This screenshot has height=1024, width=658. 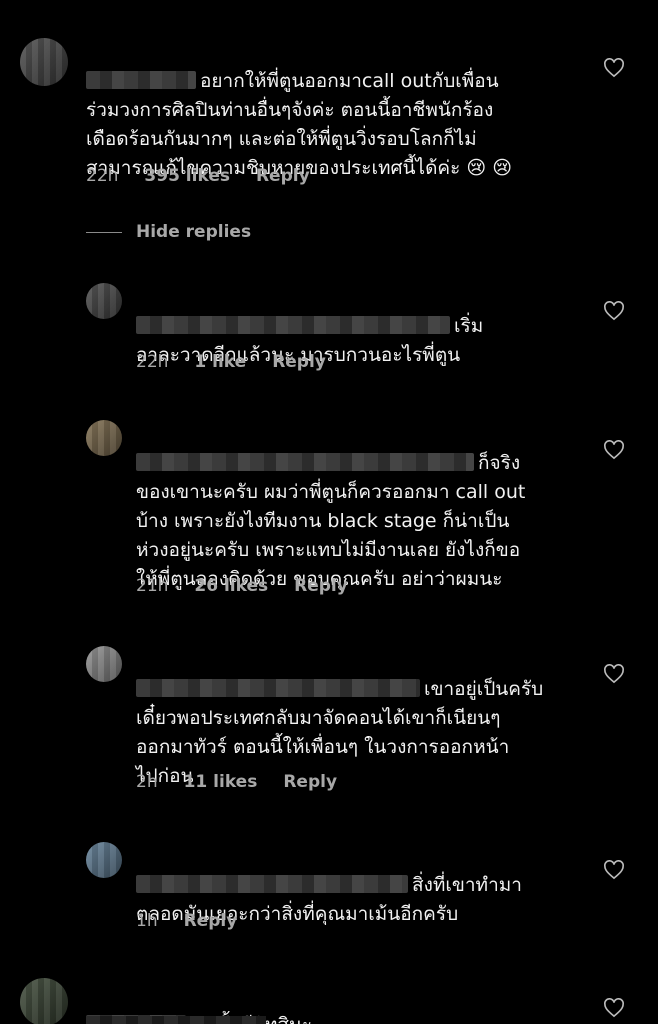 I want to click on comment-meta-redacted, so click(x=176, y=1020).